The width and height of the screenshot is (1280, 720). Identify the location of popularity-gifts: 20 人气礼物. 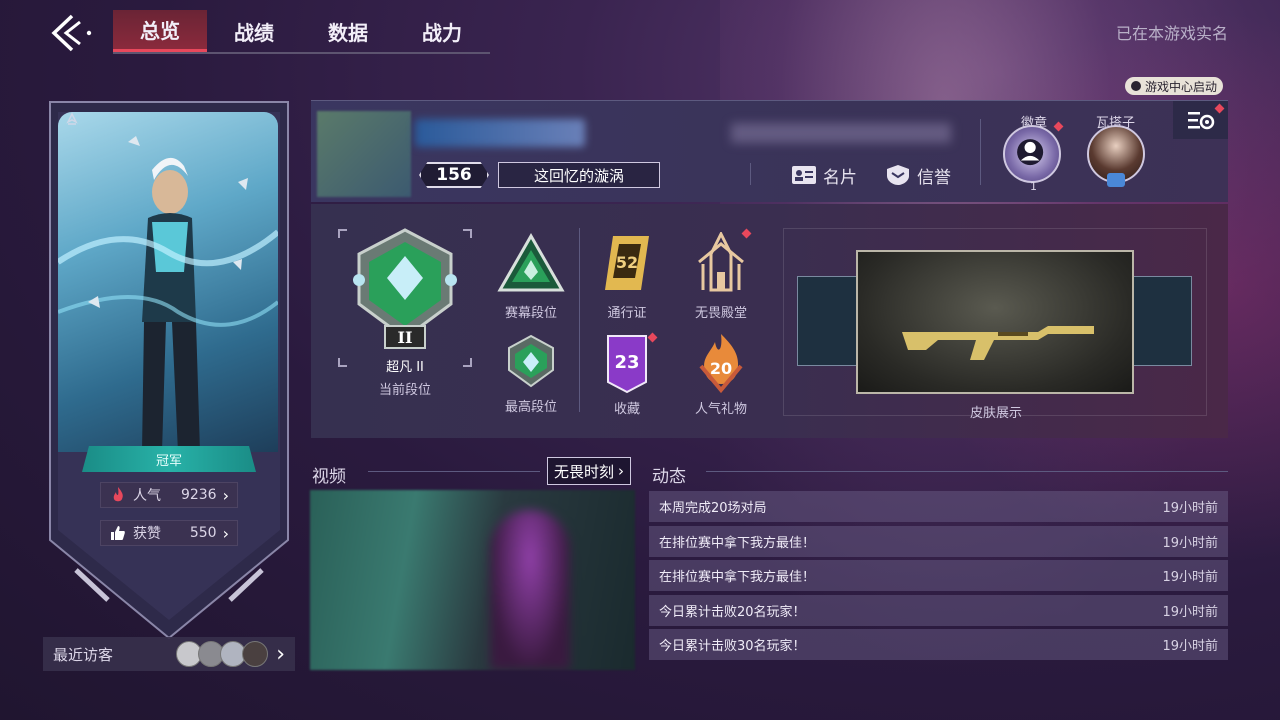
(721, 374).